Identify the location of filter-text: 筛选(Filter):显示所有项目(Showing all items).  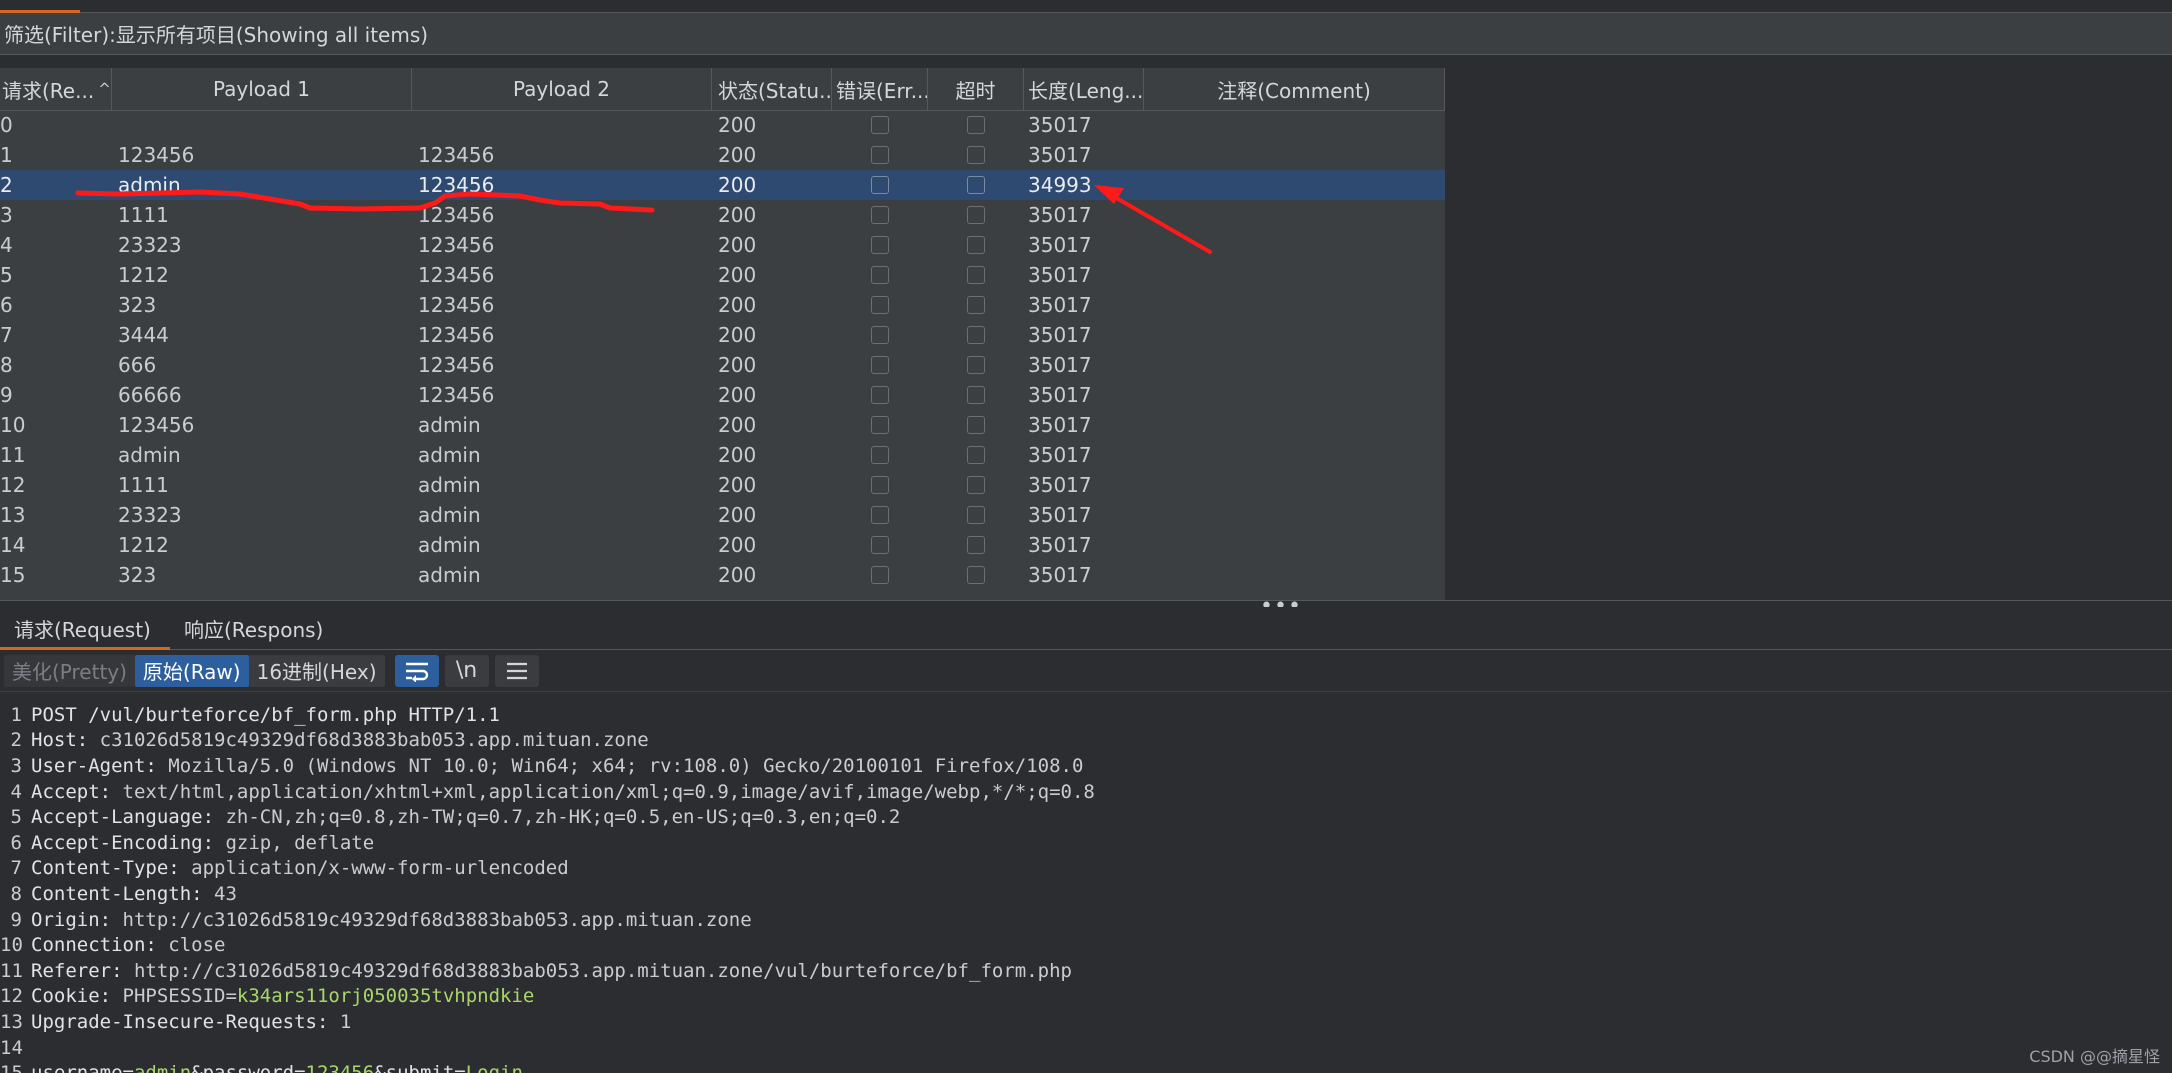
(216, 33).